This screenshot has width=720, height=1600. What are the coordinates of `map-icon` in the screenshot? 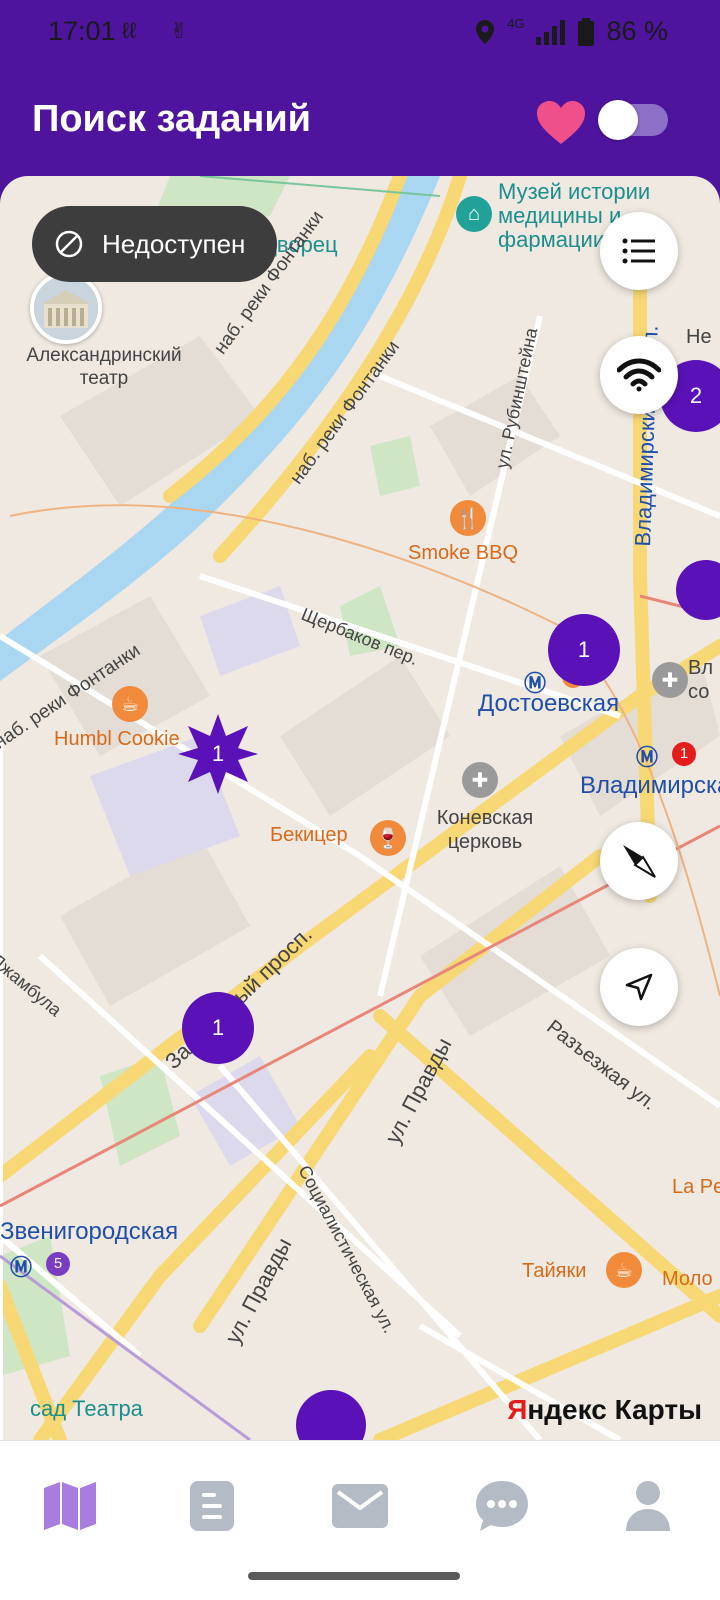 It's located at (70, 1506).